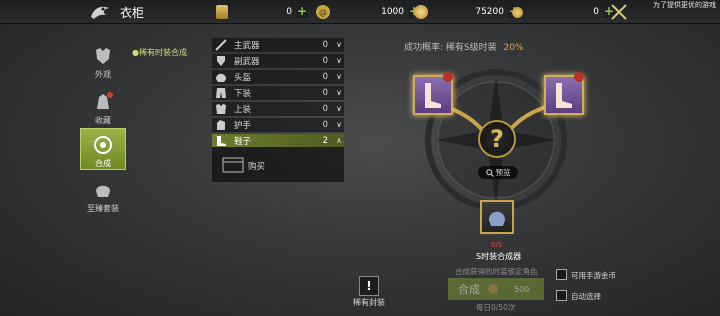  Describe the element at coordinates (278, 125) in the screenshot. I see `category-row: 护手 0 ∨` at that location.